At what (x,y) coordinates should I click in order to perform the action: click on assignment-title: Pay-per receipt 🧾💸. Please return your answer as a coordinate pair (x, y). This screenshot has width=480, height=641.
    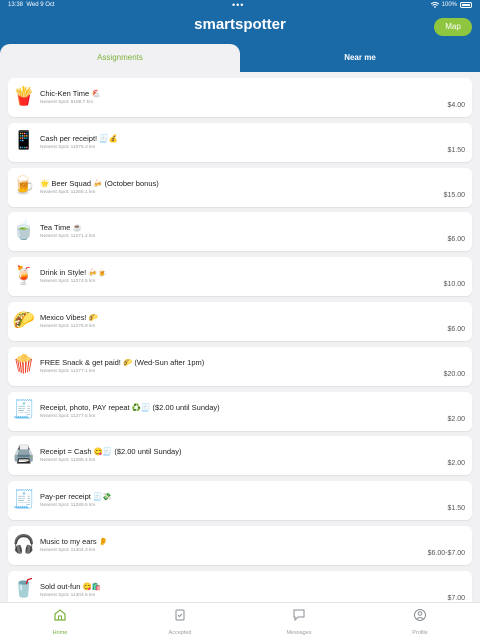
    Looking at the image, I should click on (76, 497).